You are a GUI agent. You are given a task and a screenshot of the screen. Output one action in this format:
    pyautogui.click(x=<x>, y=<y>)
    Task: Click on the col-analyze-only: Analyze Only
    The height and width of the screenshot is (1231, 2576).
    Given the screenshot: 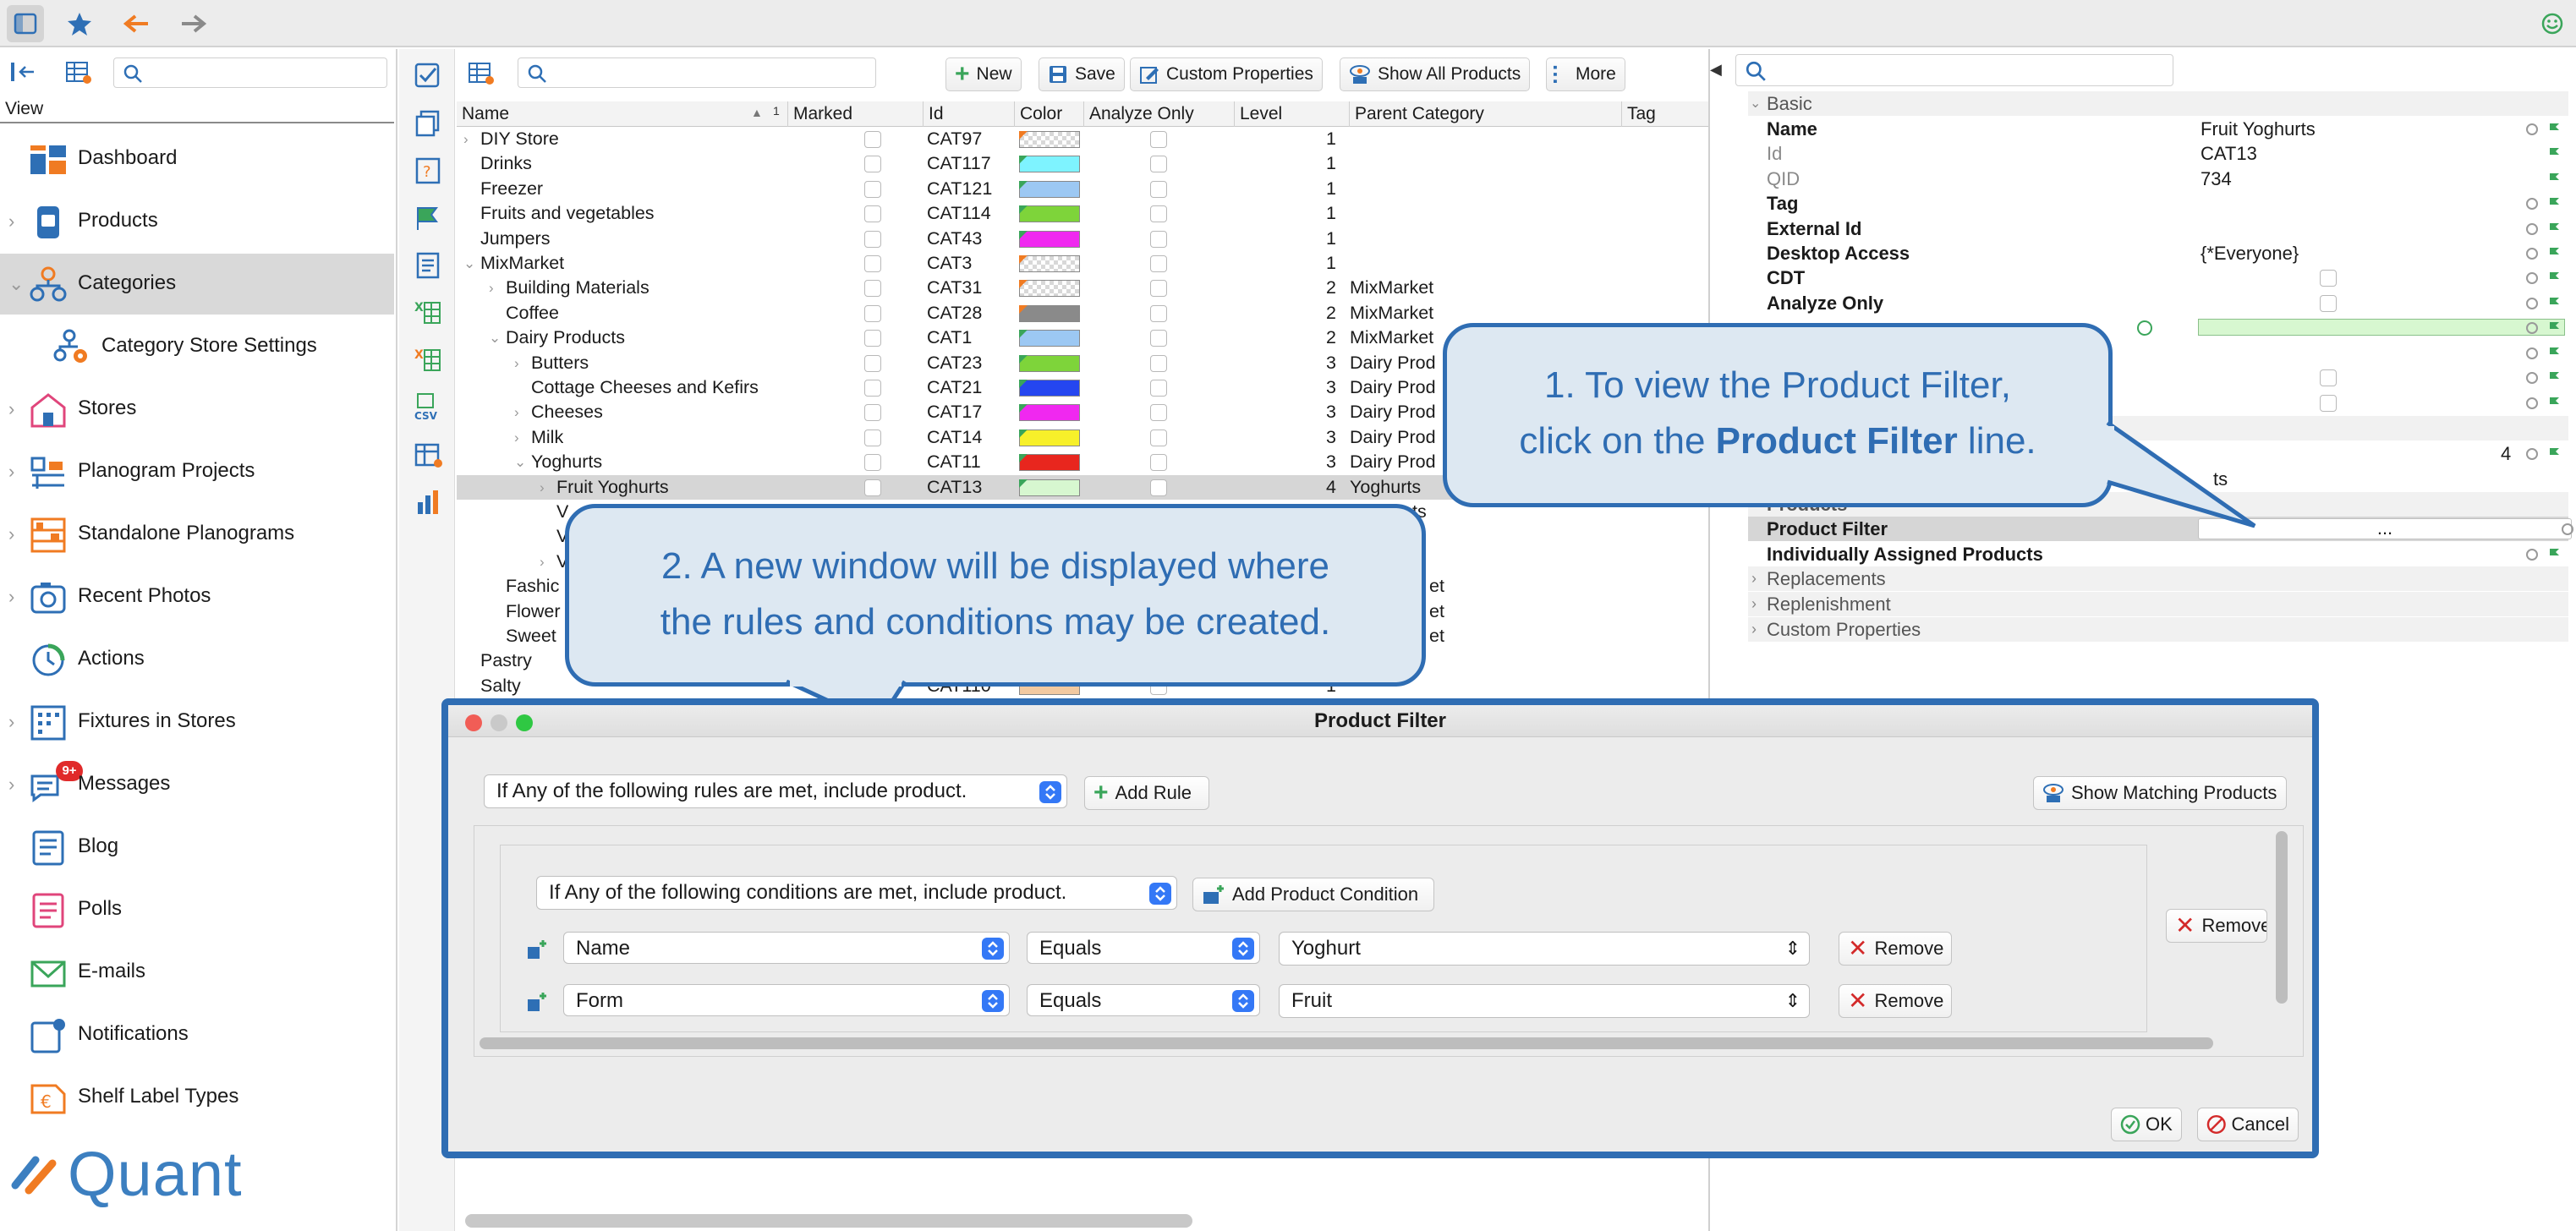 What is the action you would take?
    pyautogui.click(x=1159, y=114)
    